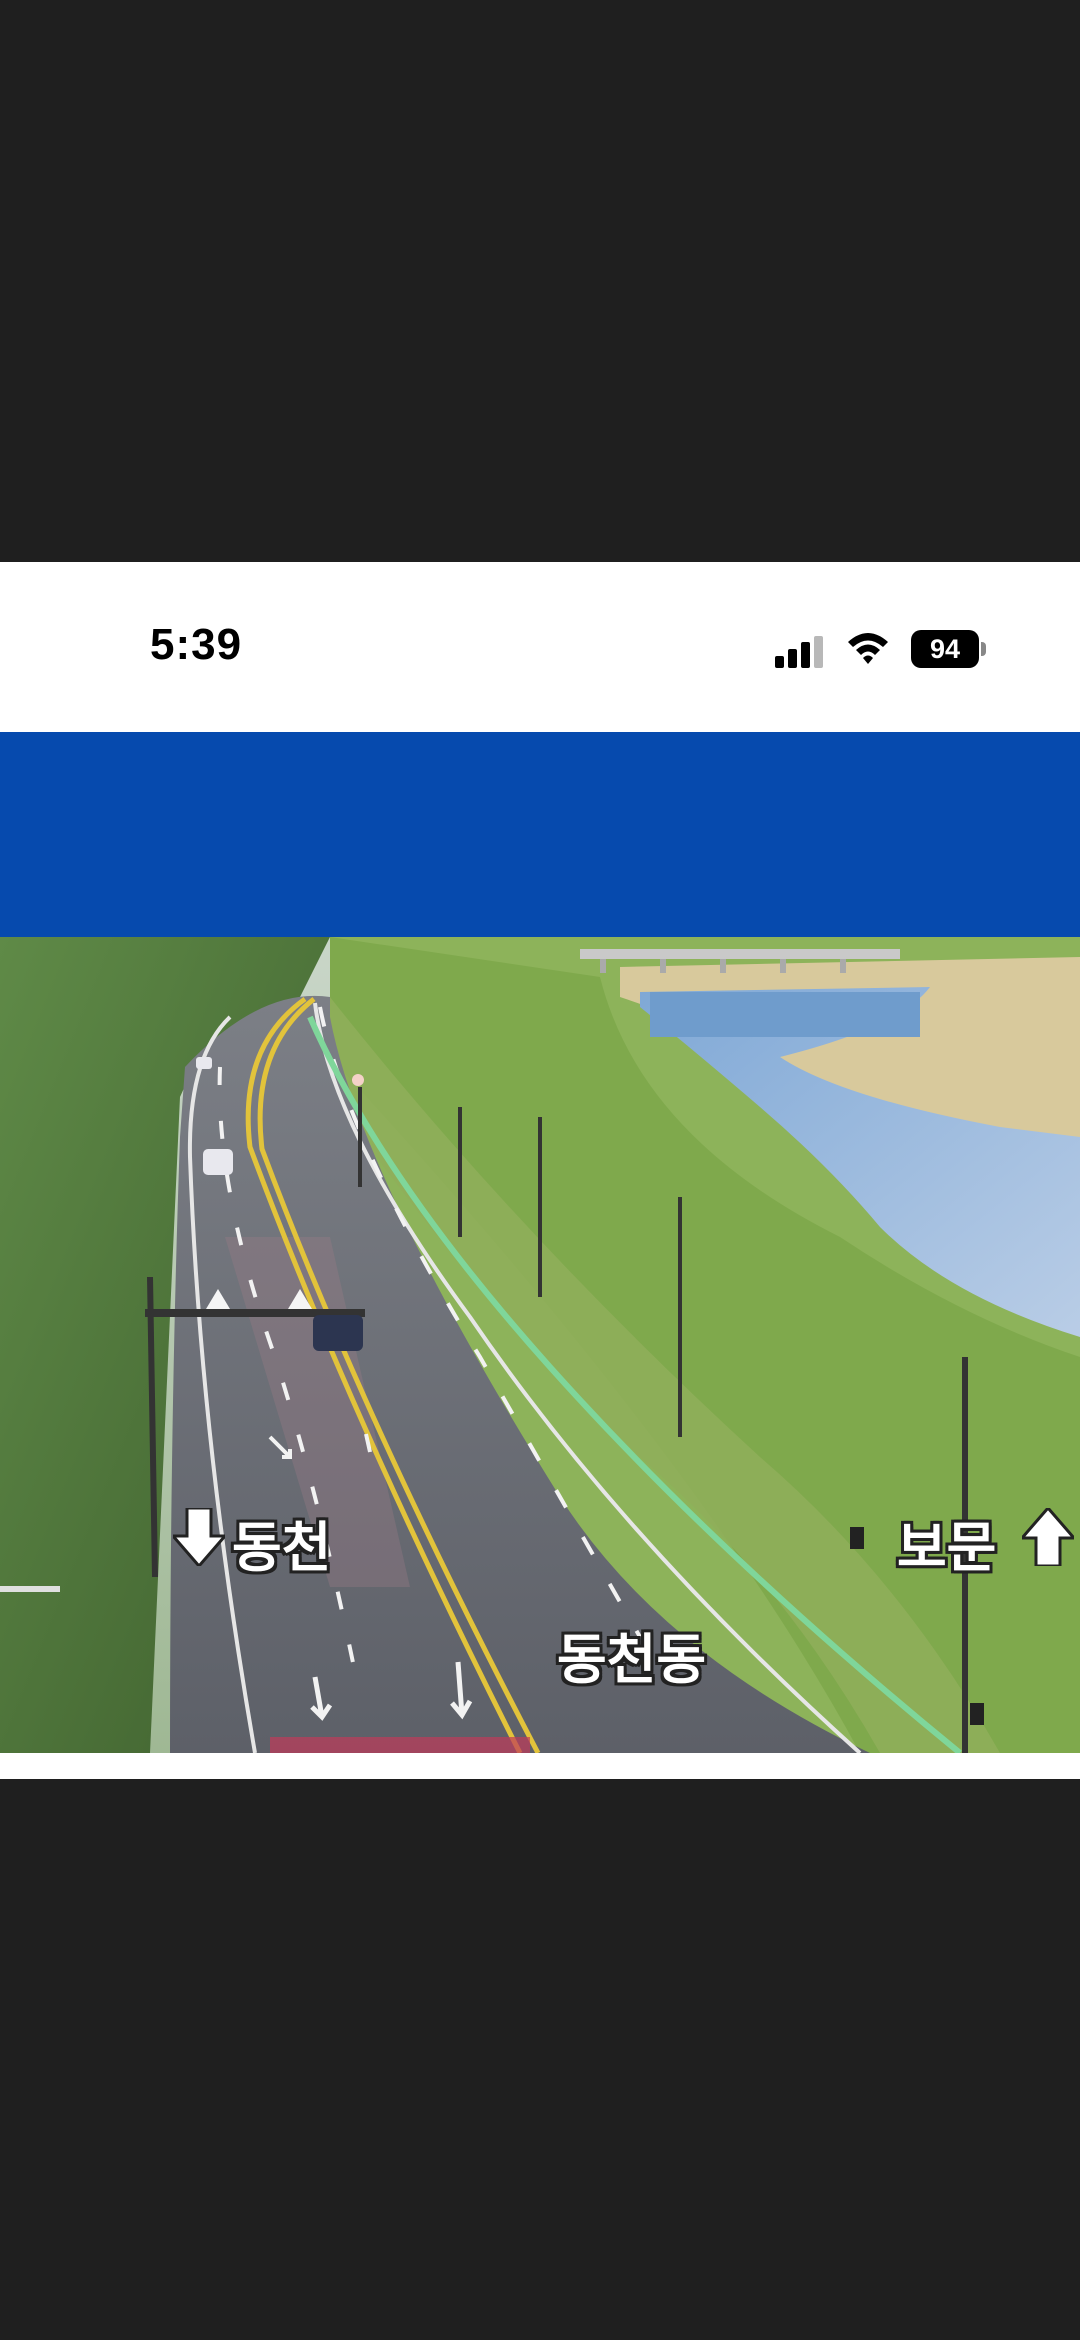 This screenshot has height=2340, width=1080. What do you see at coordinates (947, 1547) in the screenshot?
I see `label-bomun: 보문` at bounding box center [947, 1547].